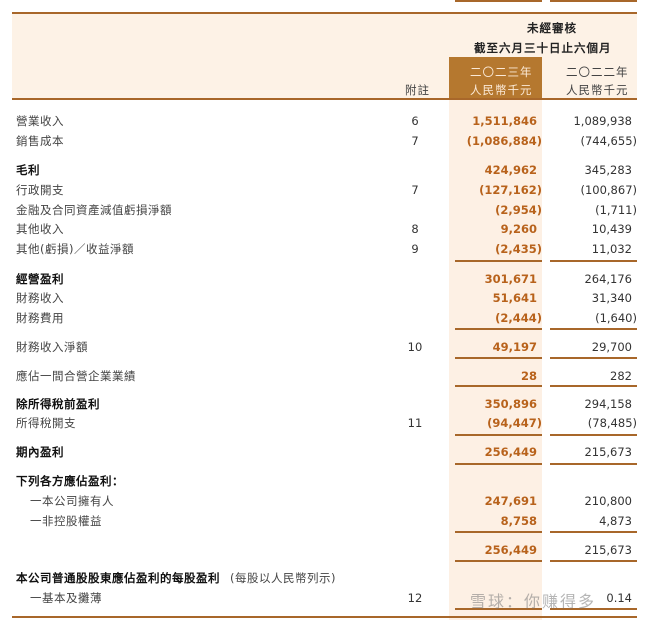  What do you see at coordinates (518, 210) in the screenshot?
I see `value-2023: (2,954)` at bounding box center [518, 210].